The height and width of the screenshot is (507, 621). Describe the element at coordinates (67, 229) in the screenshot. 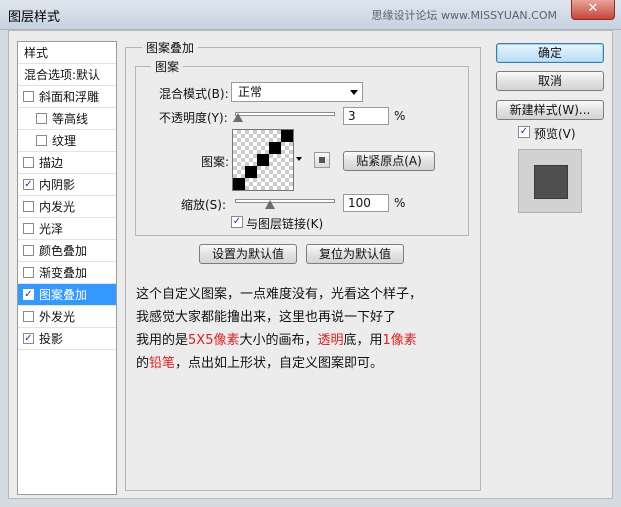

I see `style-item: 光泽` at that location.